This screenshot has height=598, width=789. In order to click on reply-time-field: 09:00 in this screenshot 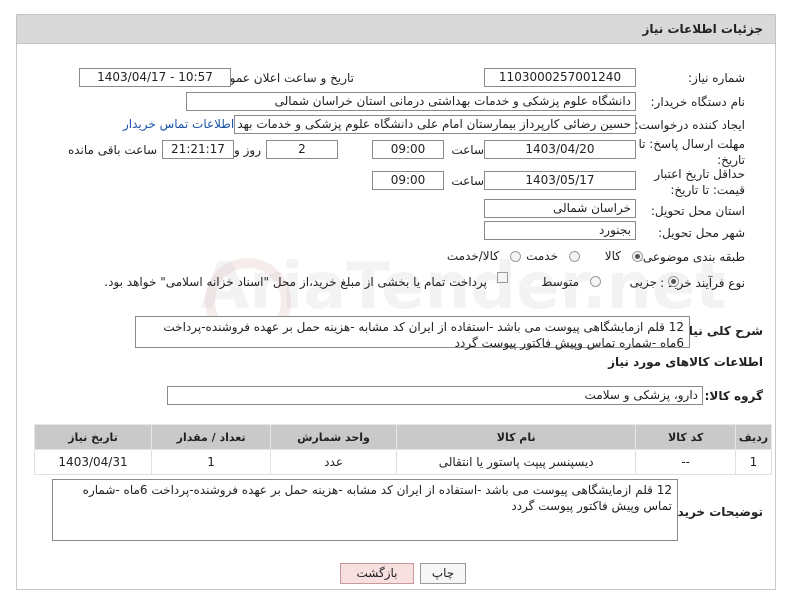, I will do `click(408, 149)`.